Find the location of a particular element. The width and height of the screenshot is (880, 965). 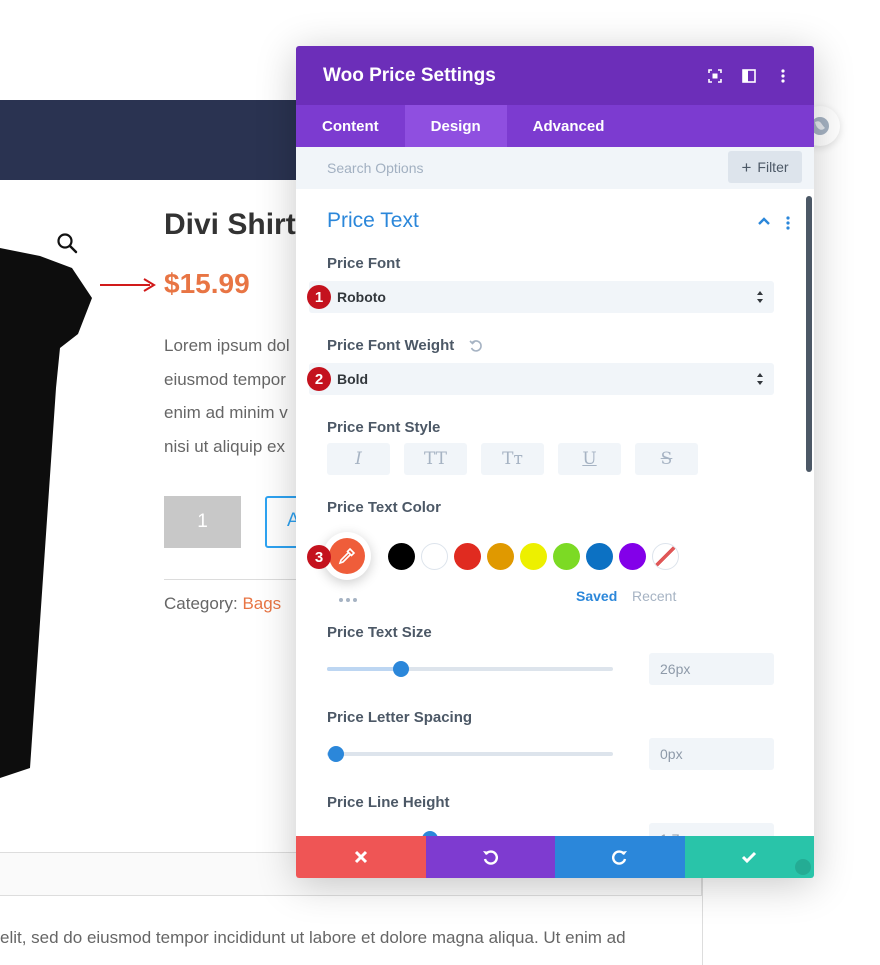

product-price: $15.99 is located at coordinates (207, 283).